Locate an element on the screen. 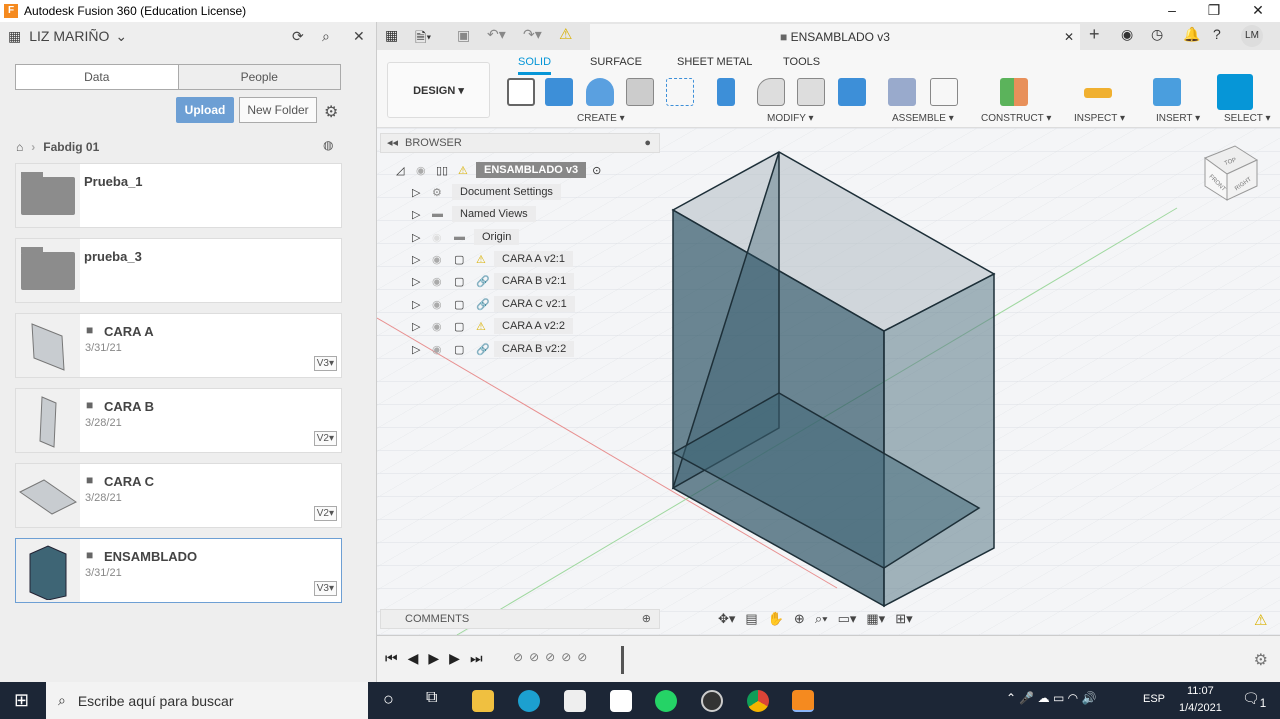  insert-menu: INSERT ▾ is located at coordinates (1178, 118).